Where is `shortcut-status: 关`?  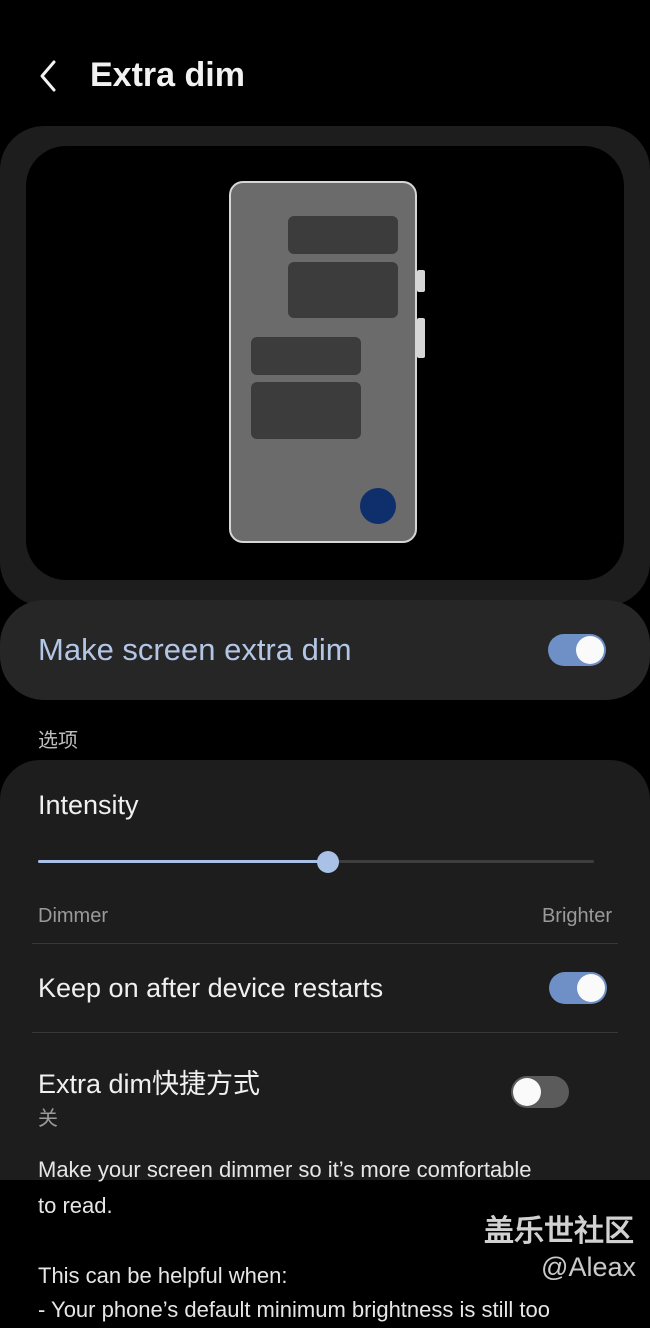
shortcut-status: 关 is located at coordinates (48, 1119).